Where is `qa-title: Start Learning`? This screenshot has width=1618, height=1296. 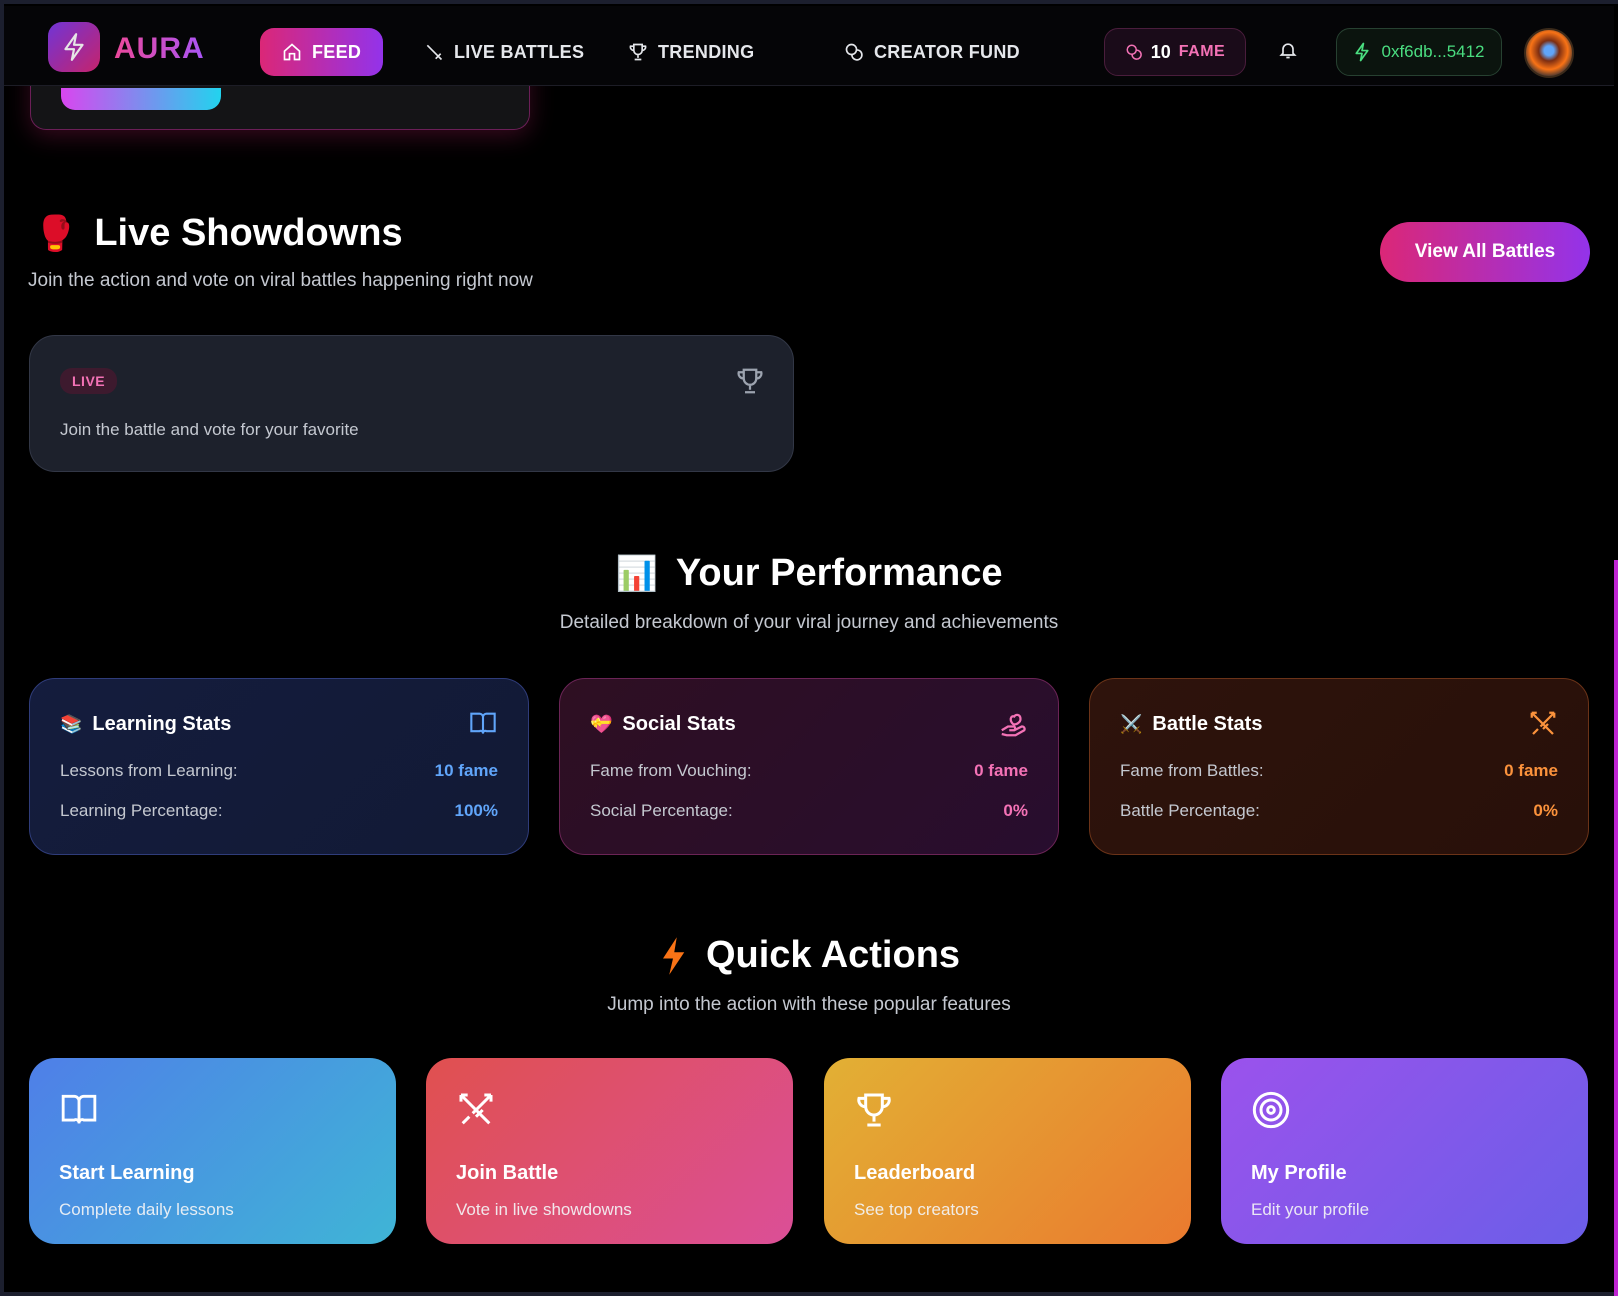
qa-title: Start Learning is located at coordinates (127, 1173).